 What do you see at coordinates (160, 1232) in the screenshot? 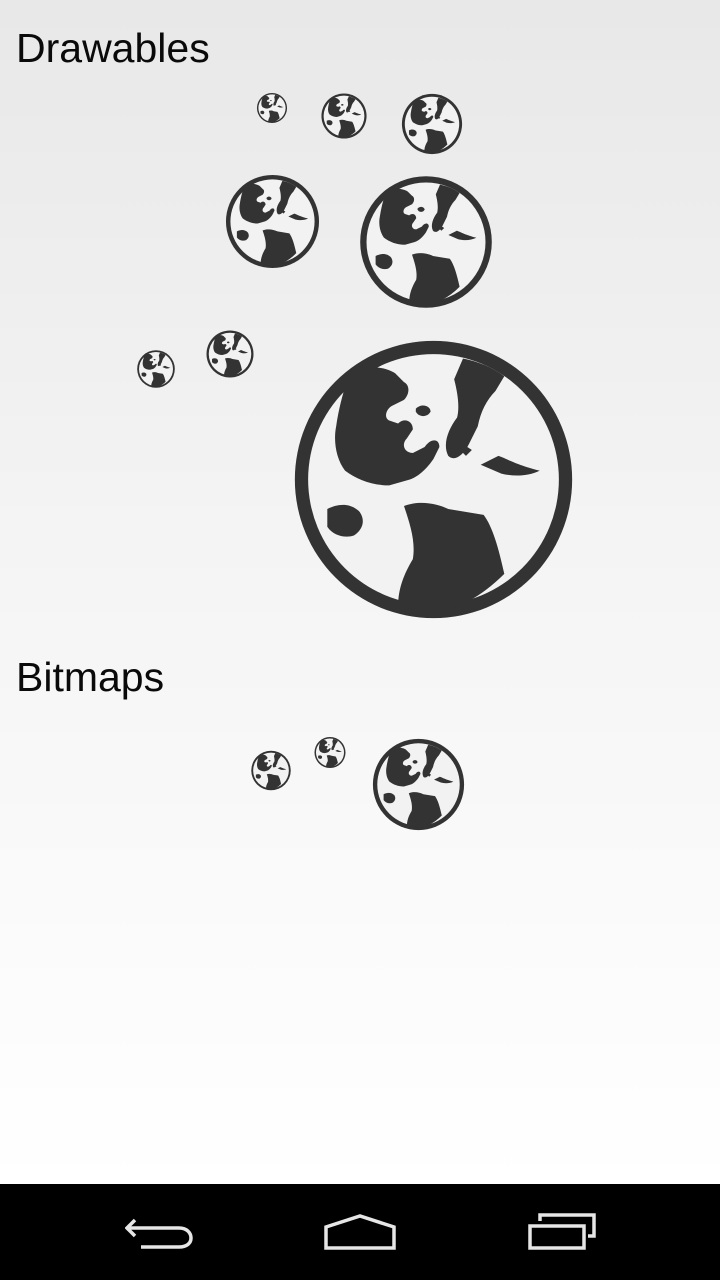
I see `back-icon` at bounding box center [160, 1232].